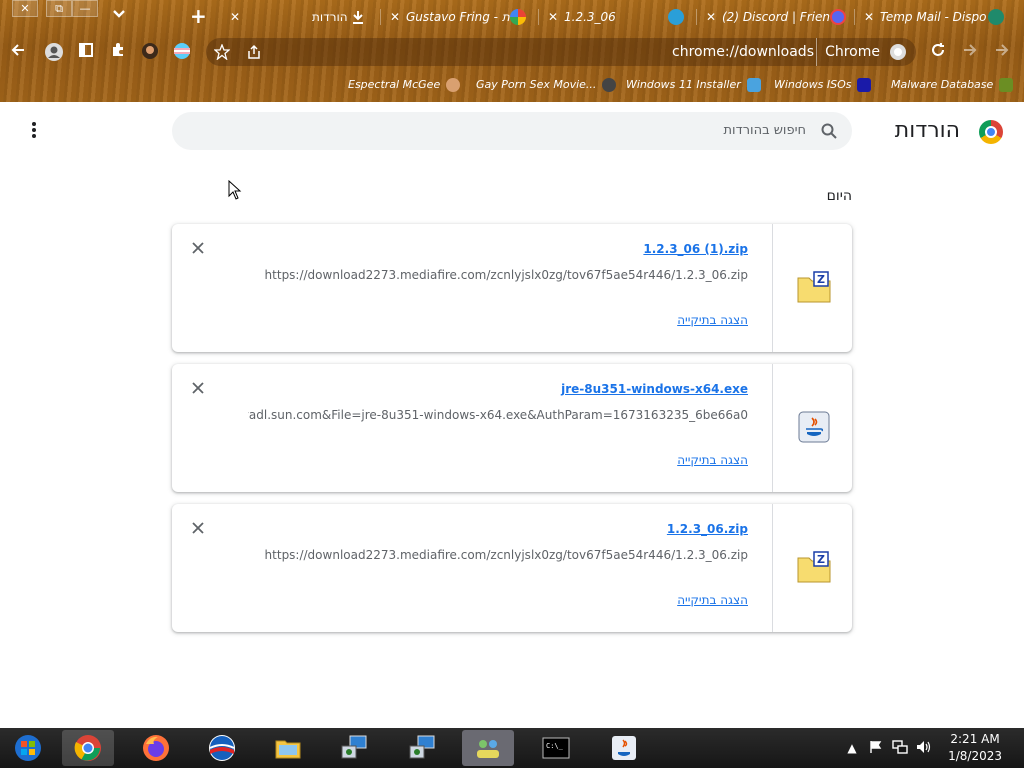 Image resolution: width=1024 pixels, height=768 pixels. I want to click on arrow-right-icon, so click(970, 50).